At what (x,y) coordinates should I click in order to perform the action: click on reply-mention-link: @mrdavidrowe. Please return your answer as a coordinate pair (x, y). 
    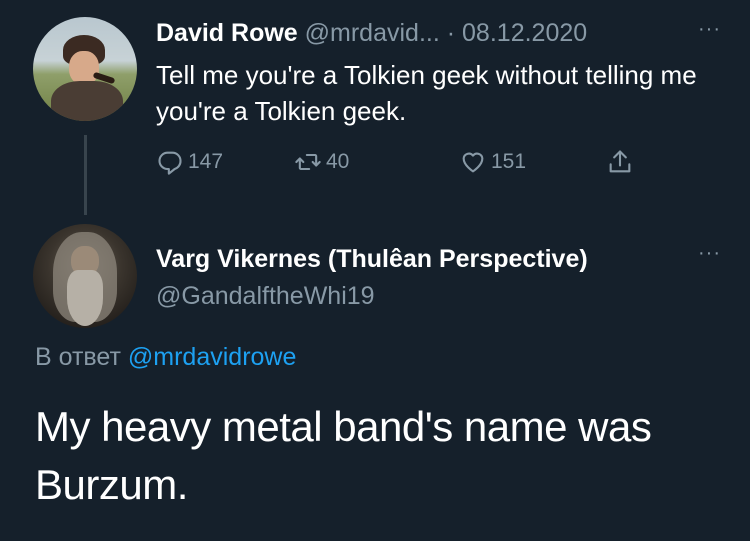
    Looking at the image, I should click on (212, 357).